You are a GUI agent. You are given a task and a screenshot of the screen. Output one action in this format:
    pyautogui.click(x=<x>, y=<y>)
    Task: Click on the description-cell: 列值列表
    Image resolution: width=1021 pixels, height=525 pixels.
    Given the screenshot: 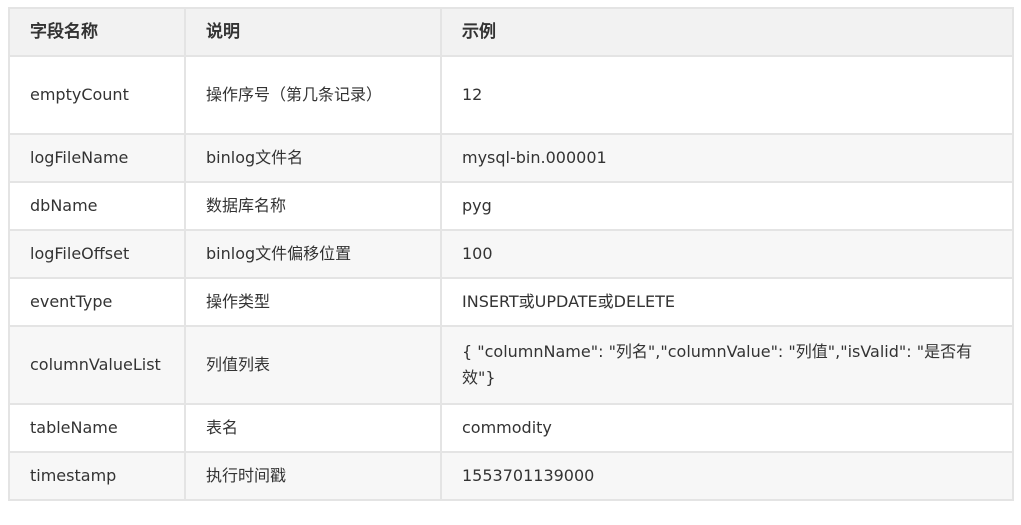 What is the action you would take?
    pyautogui.click(x=313, y=365)
    